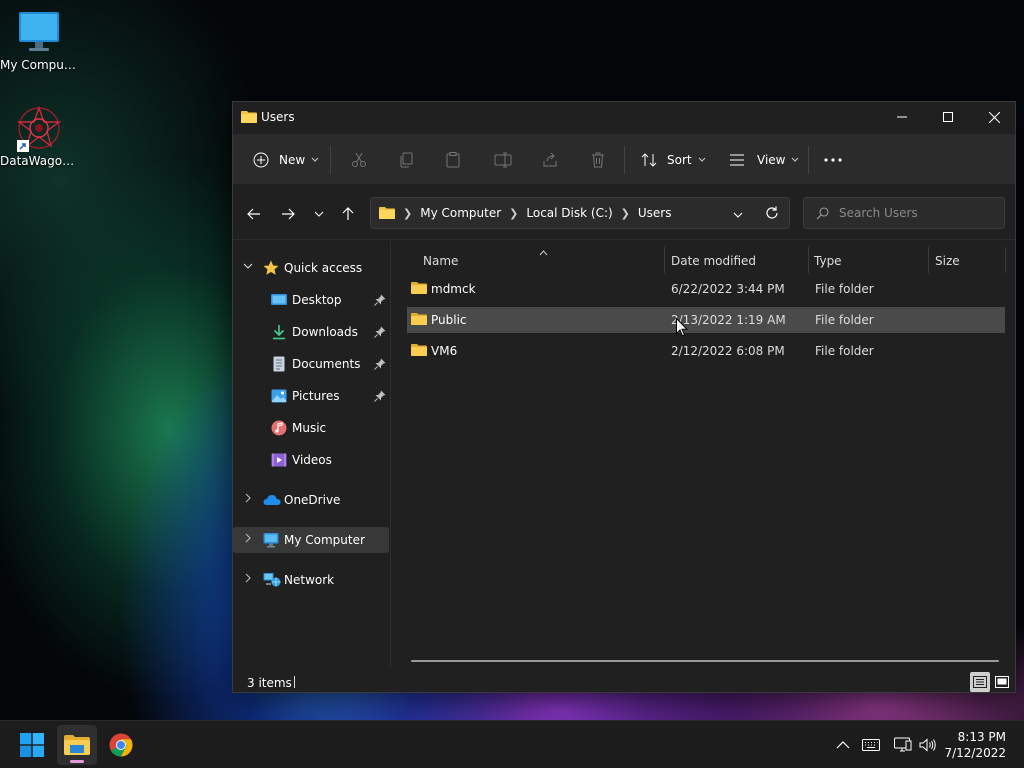 Image resolution: width=1024 pixels, height=768 pixels. What do you see at coordinates (975, 753) in the screenshot?
I see `clock-date: 7/12/2022` at bounding box center [975, 753].